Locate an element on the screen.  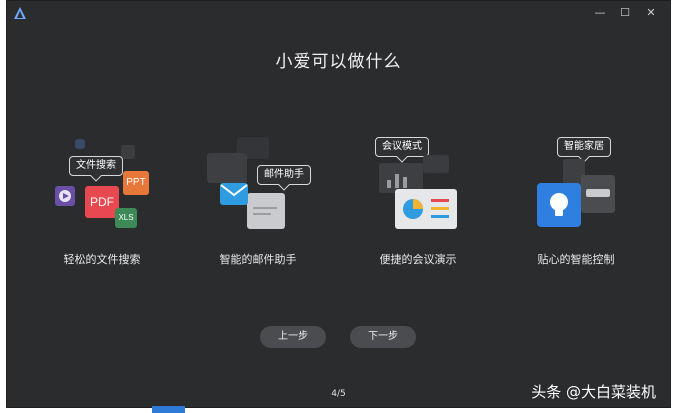
presentation-card is located at coordinates (426, 209).